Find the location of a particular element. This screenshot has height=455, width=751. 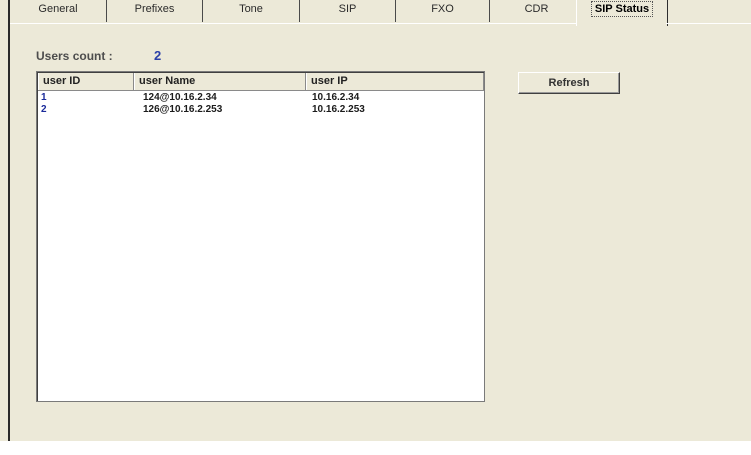

tab-cdr-label: CDR is located at coordinates (536, 9).